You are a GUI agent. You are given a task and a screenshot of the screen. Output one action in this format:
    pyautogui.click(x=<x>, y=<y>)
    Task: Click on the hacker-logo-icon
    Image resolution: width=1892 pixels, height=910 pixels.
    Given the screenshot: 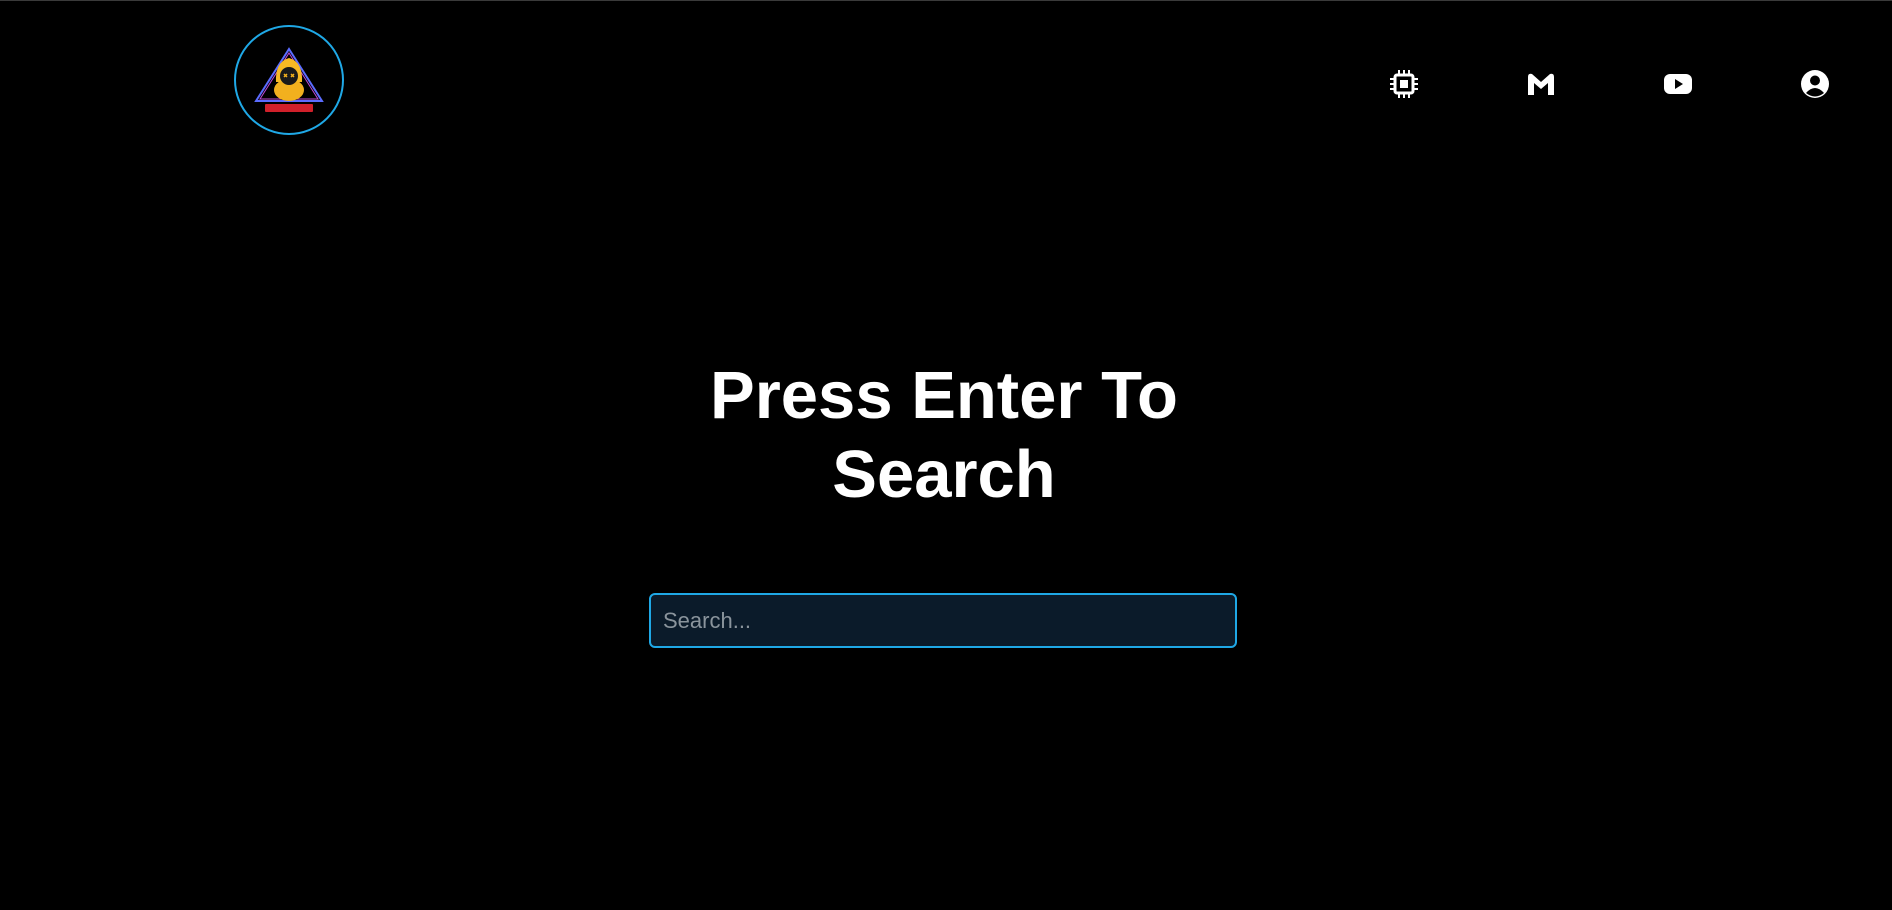 What is the action you would take?
    pyautogui.click(x=289, y=79)
    